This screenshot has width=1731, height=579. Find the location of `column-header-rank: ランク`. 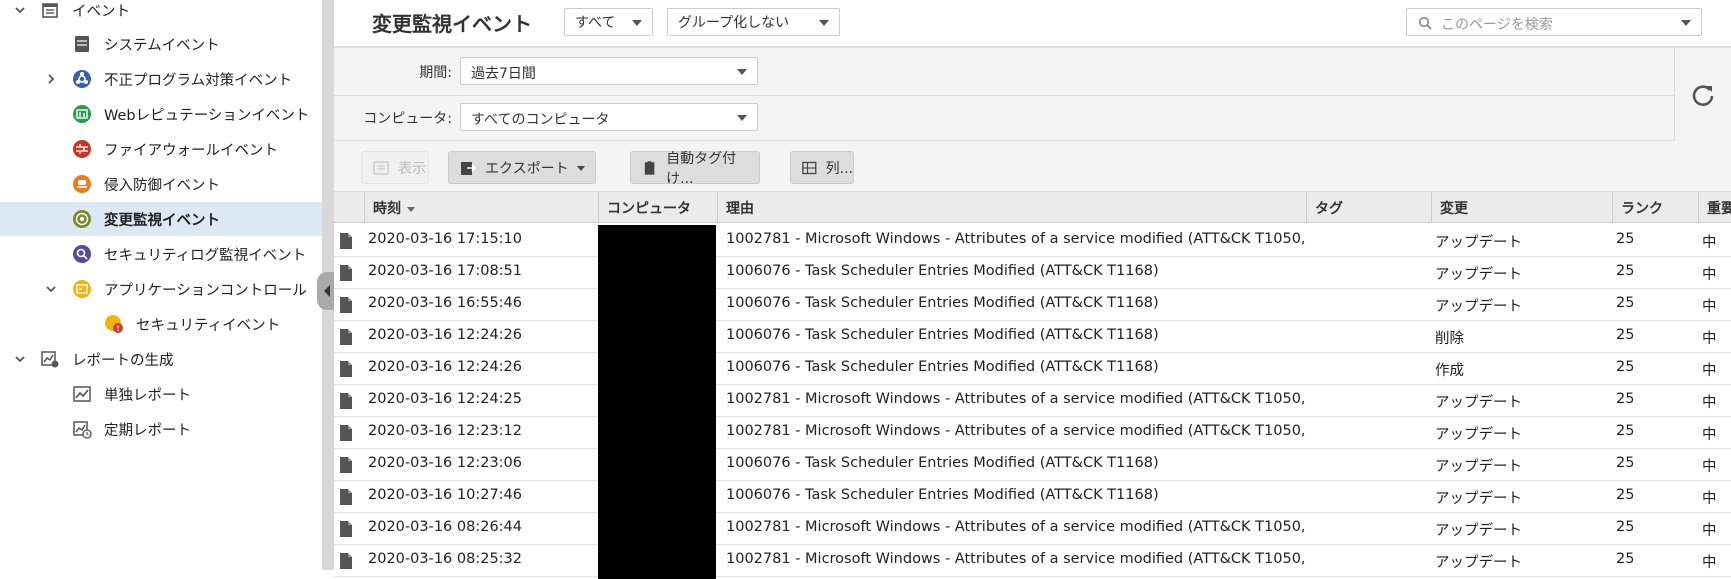

column-header-rank: ランク is located at coordinates (1655, 207).